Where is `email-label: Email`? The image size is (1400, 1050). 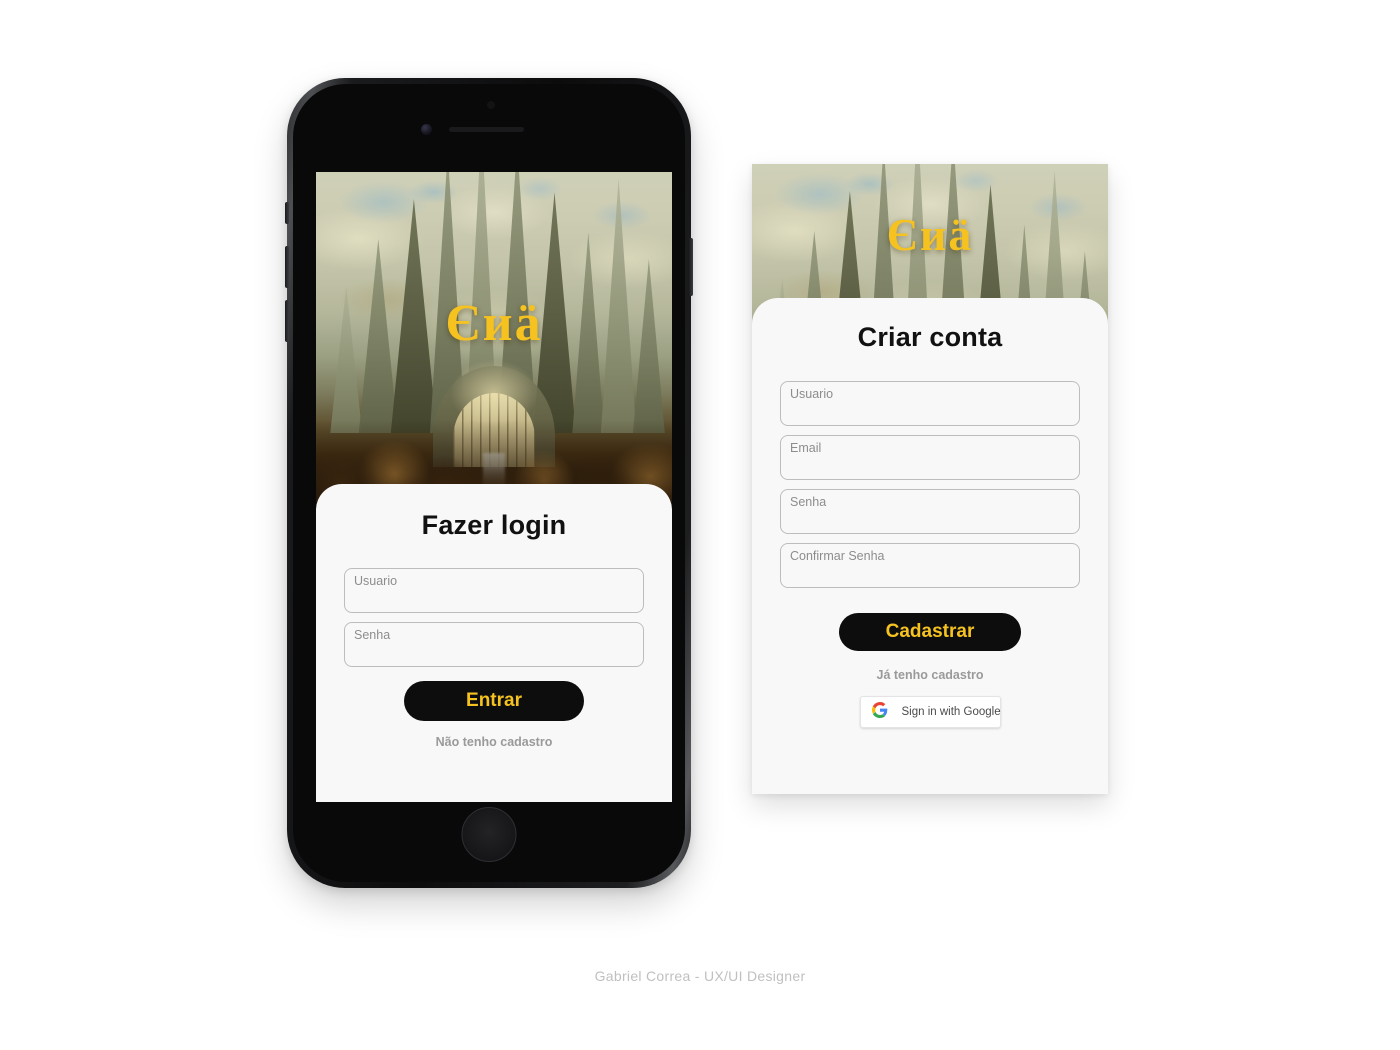 email-label: Email is located at coordinates (806, 448).